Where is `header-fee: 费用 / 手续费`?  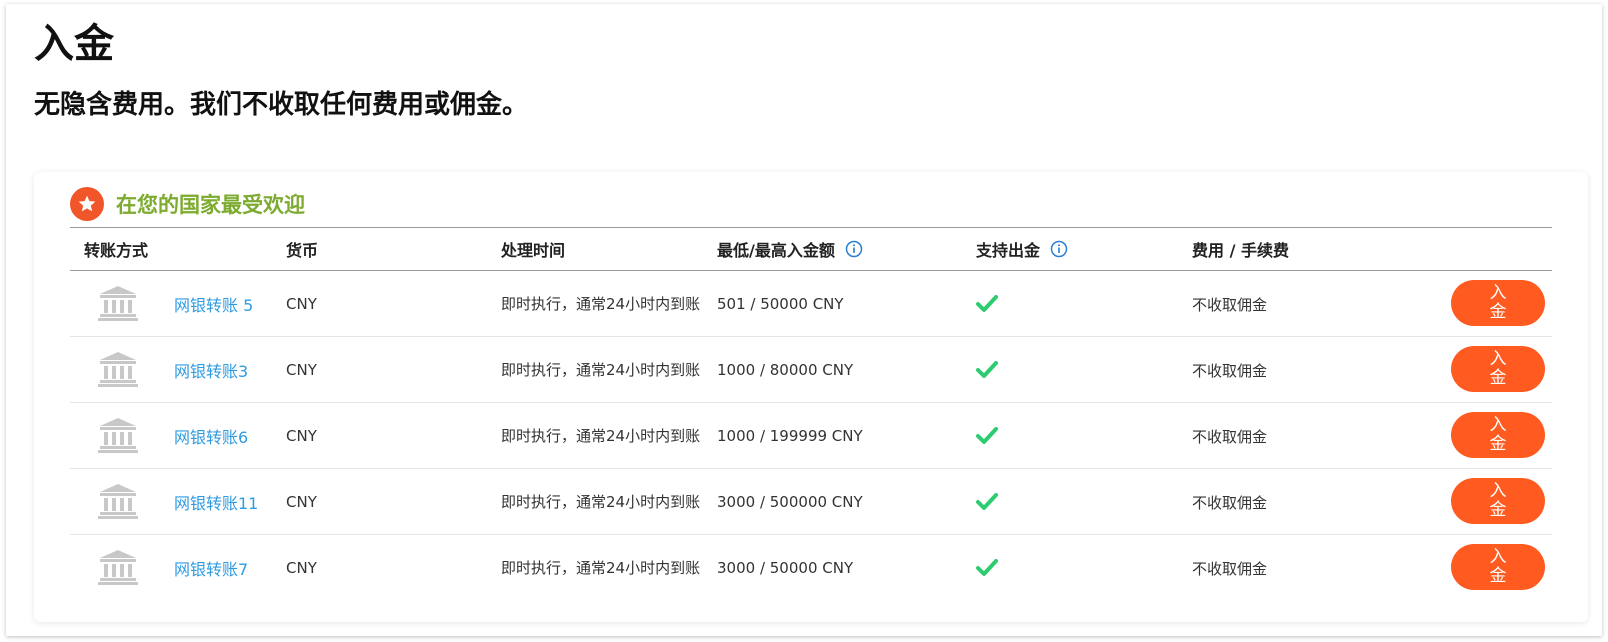 header-fee: 费用 / 手续费 is located at coordinates (1240, 250).